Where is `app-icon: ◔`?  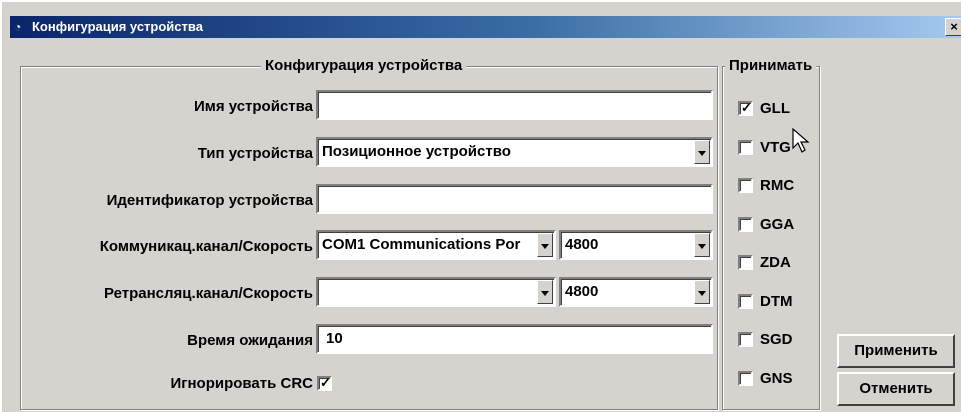
app-icon: ◔ is located at coordinates (18, 27).